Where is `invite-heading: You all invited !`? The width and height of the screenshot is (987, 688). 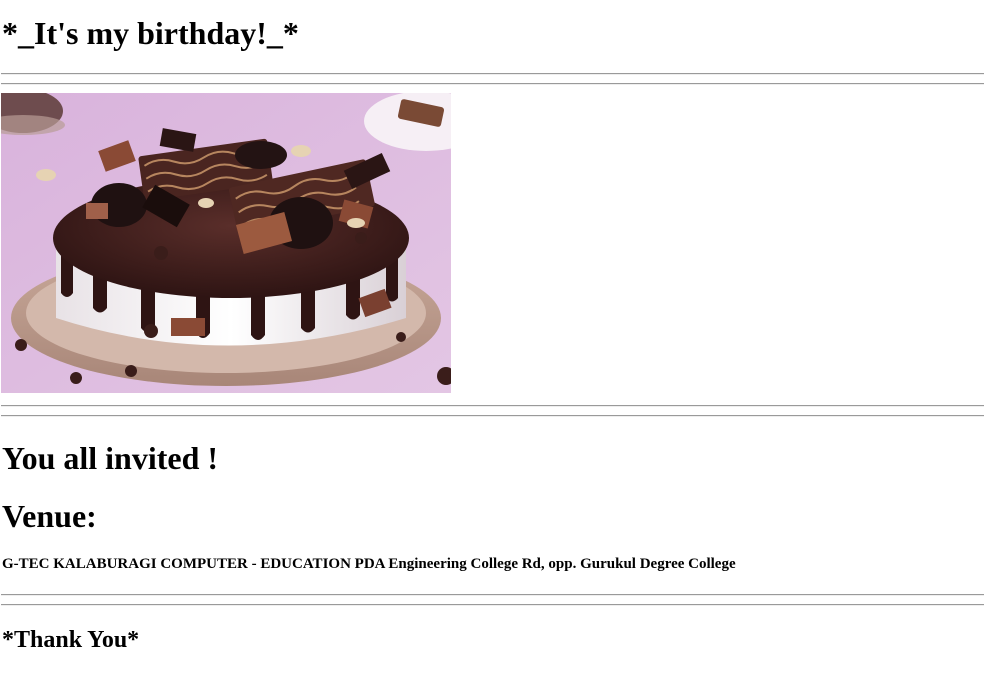
invite-heading: You all invited ! is located at coordinates (110, 458).